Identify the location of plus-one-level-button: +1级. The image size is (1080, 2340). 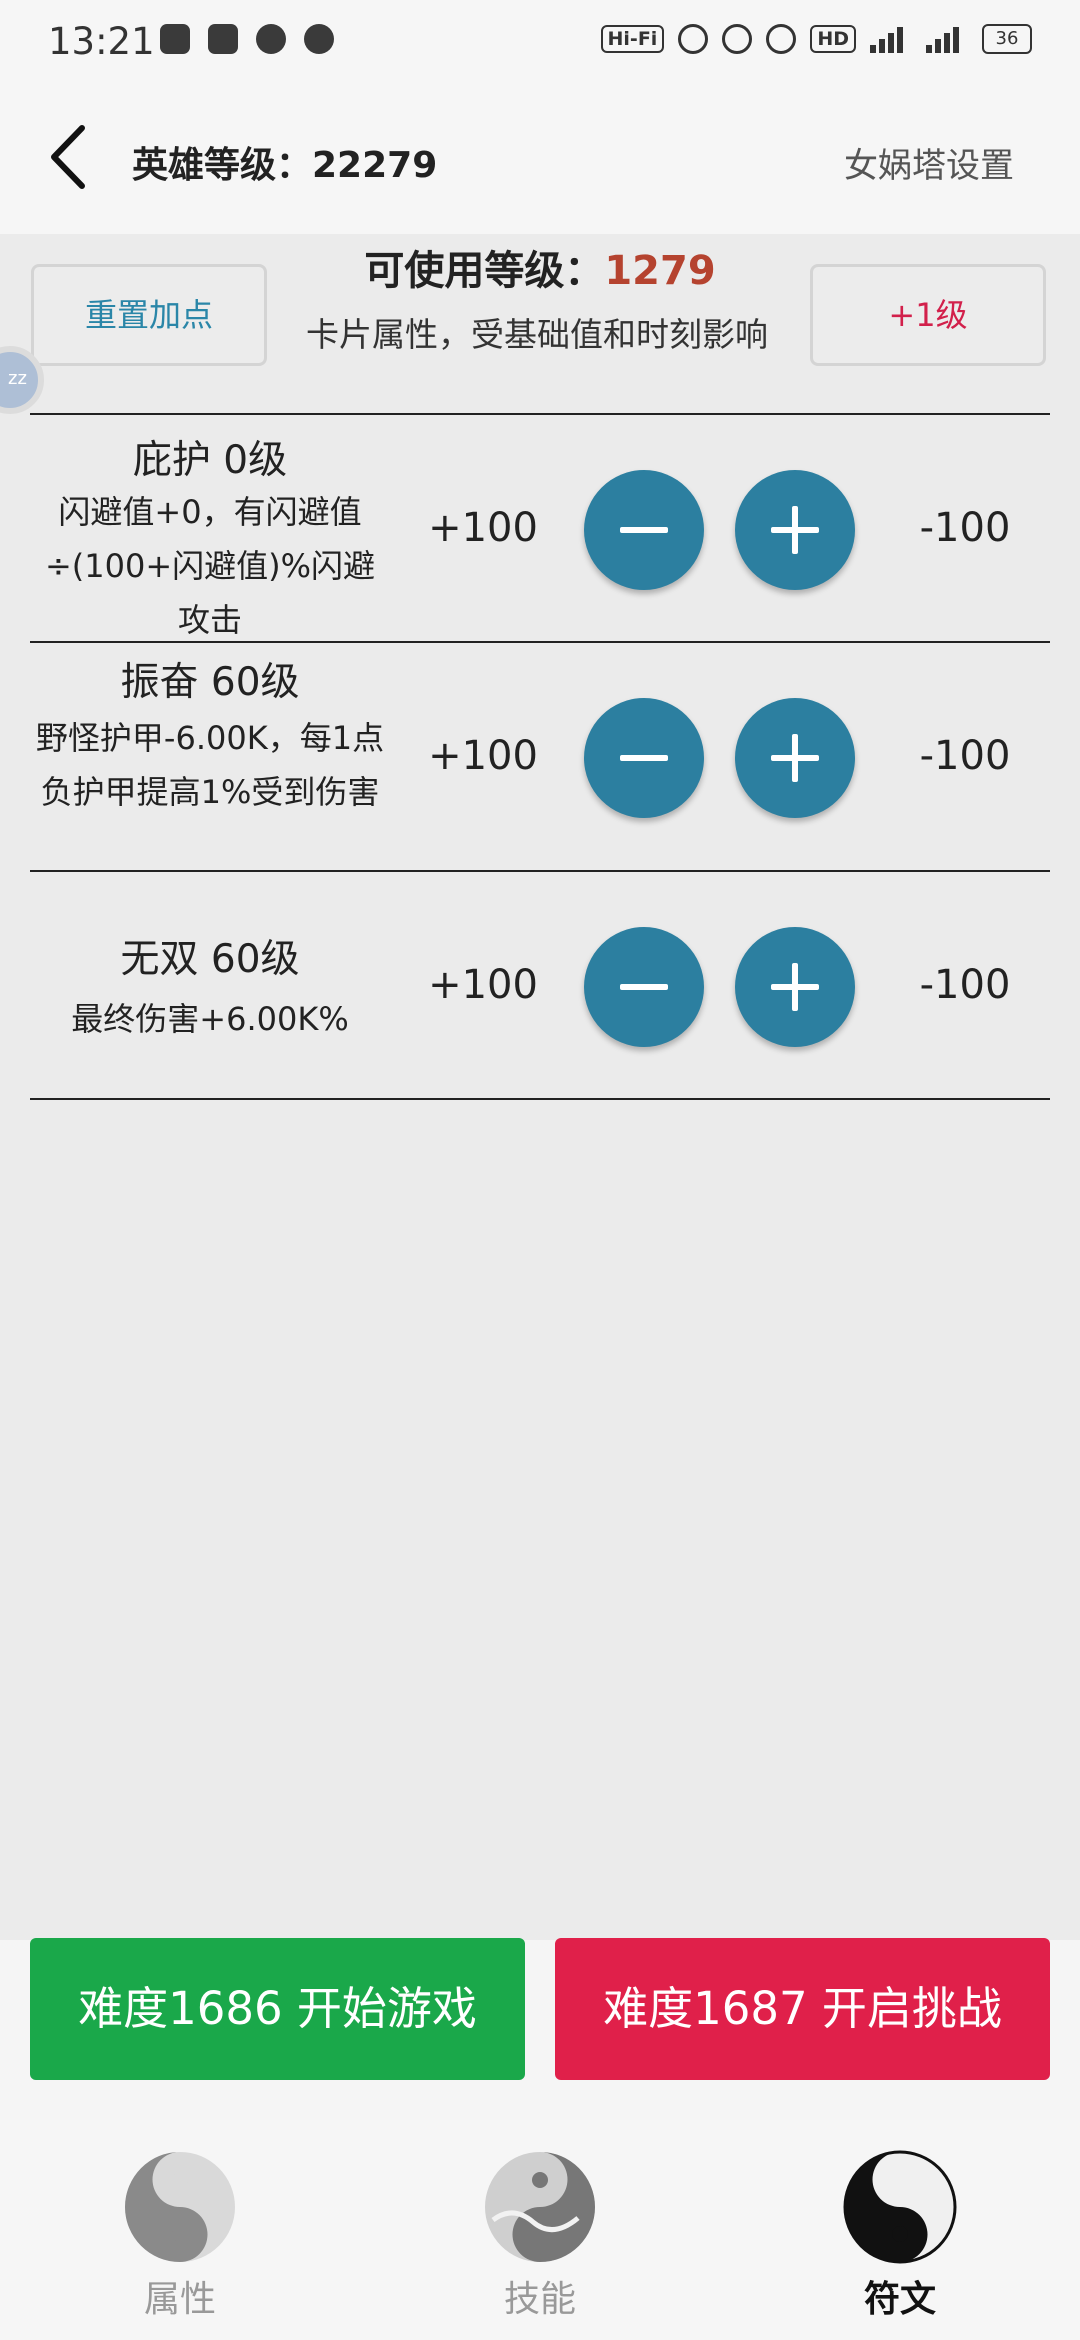
(928, 315).